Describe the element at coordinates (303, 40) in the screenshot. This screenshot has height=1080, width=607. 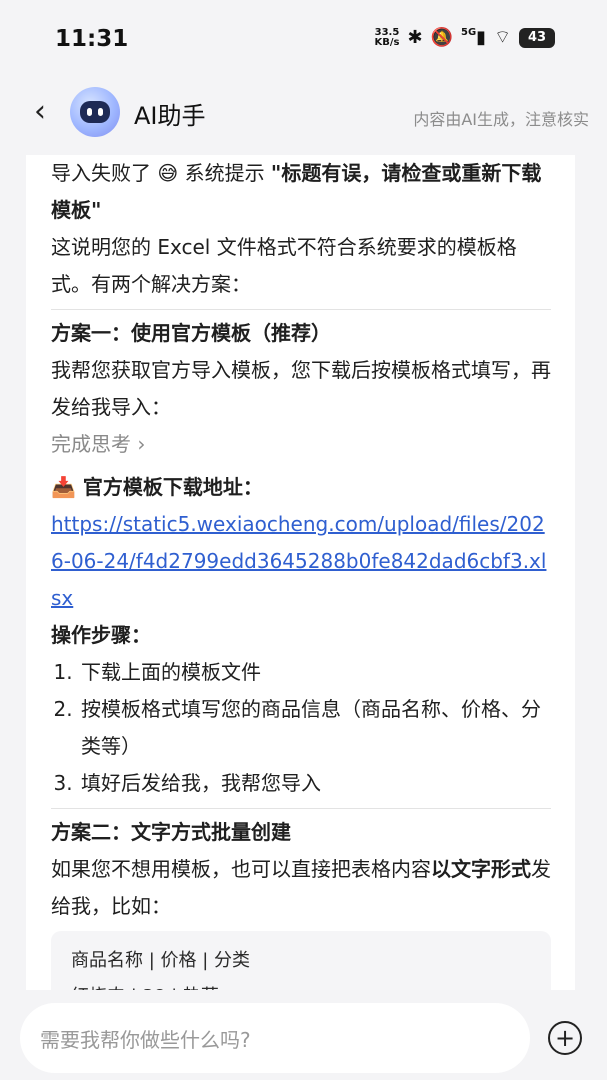
I see `status-bar: 11:31 33.5 KB/s ✱ 🔕 5G▮ ⌔ 43` at that location.